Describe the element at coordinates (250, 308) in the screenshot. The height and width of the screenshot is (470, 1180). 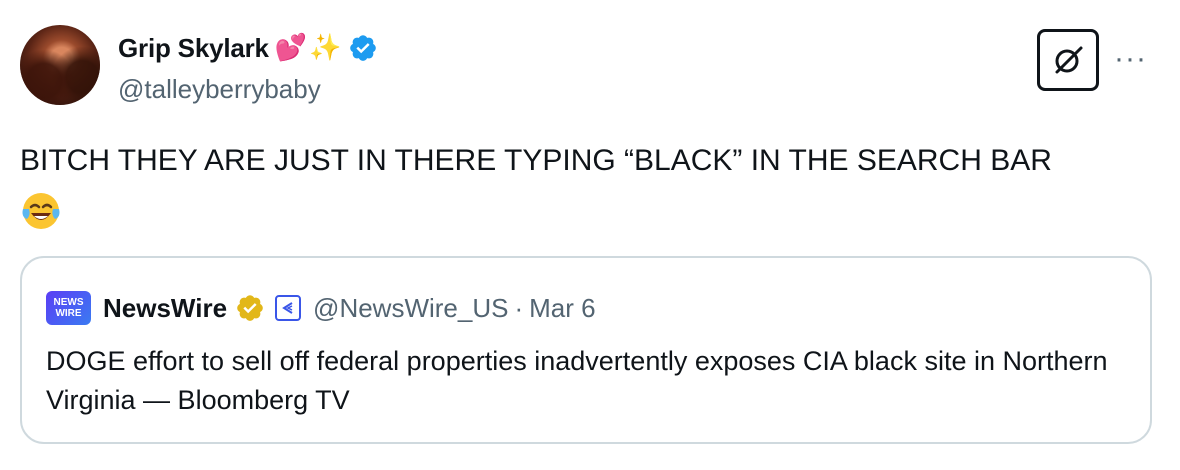
I see `gold-verified-badge-icon` at that location.